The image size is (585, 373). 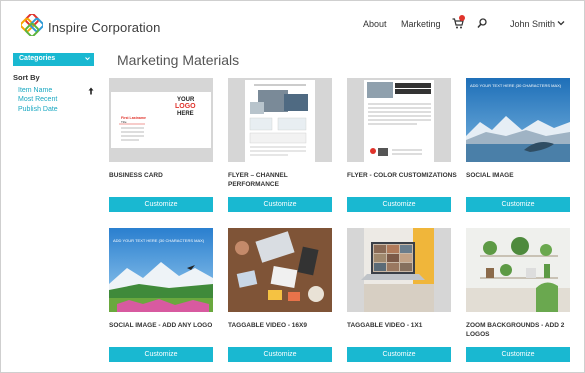 I want to click on categories-label: Categories, so click(x=37, y=58).